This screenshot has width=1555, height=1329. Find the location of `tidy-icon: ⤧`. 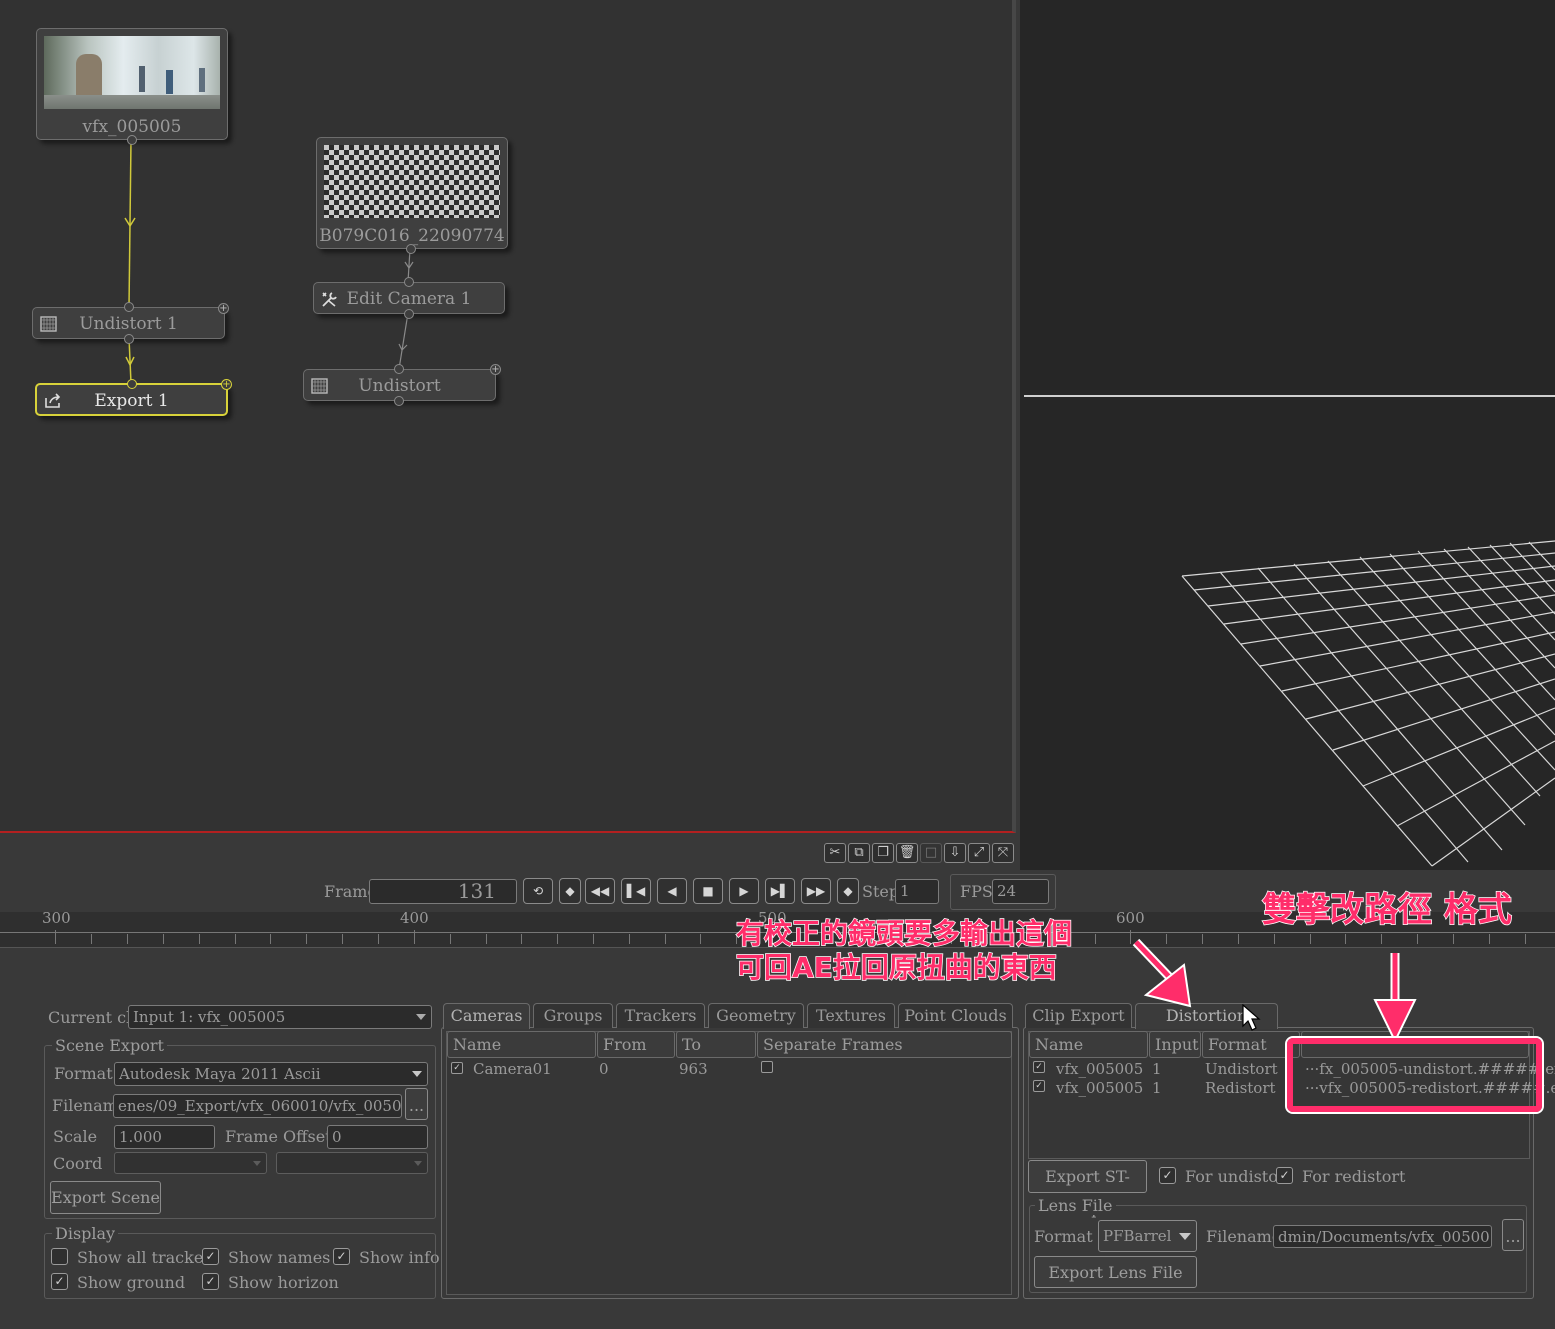

tidy-icon: ⤧ is located at coordinates (1003, 853).